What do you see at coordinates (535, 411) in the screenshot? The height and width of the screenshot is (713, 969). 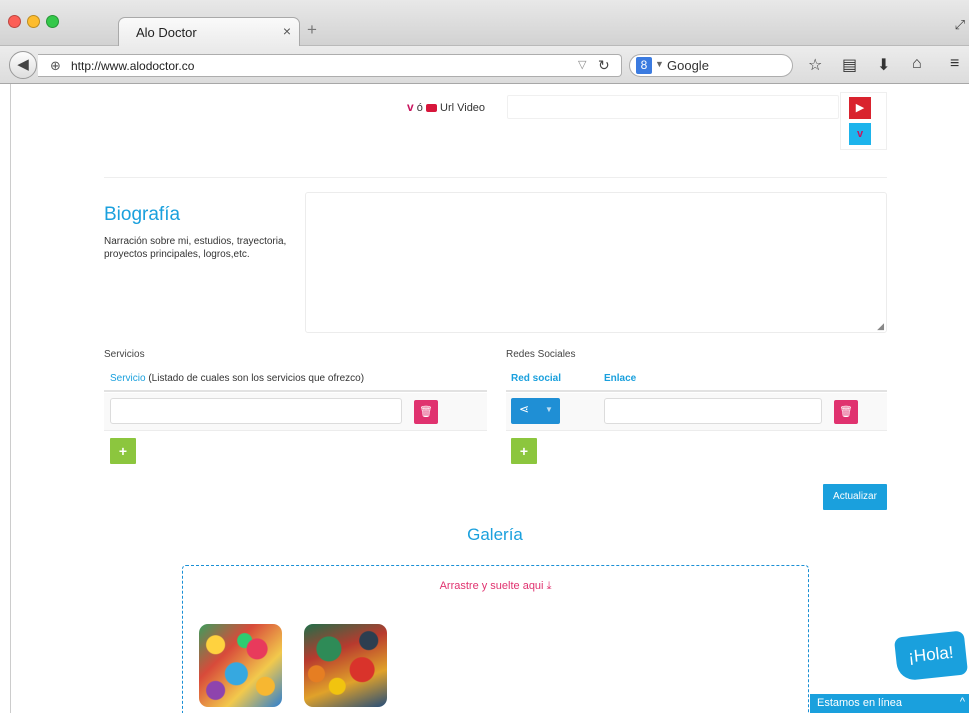 I see `social-network-select: ⋖ ▼` at bounding box center [535, 411].